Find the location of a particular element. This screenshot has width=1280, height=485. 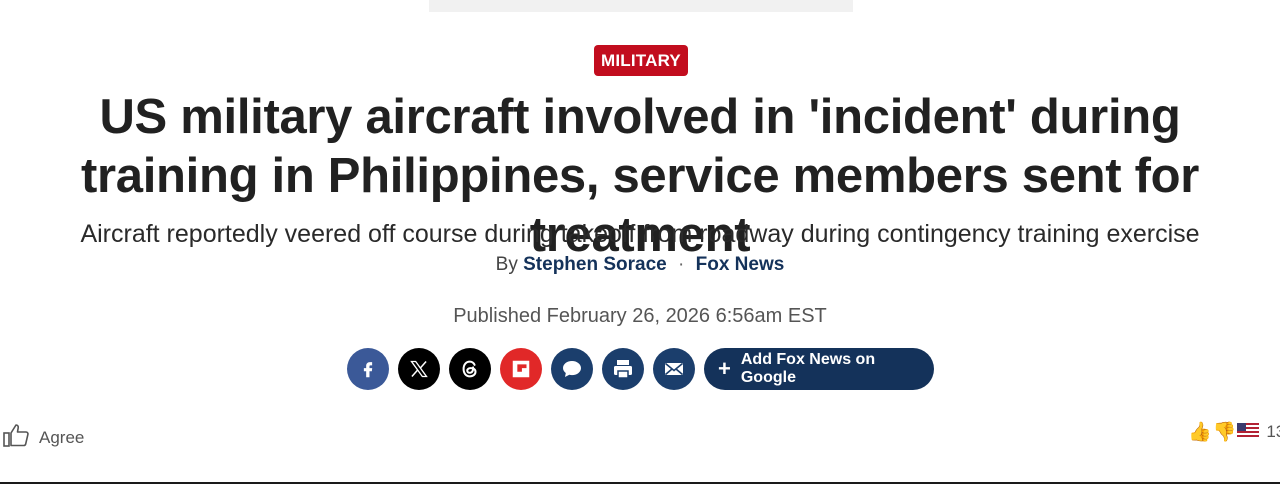

agree-button: Agree is located at coordinates (43, 437).